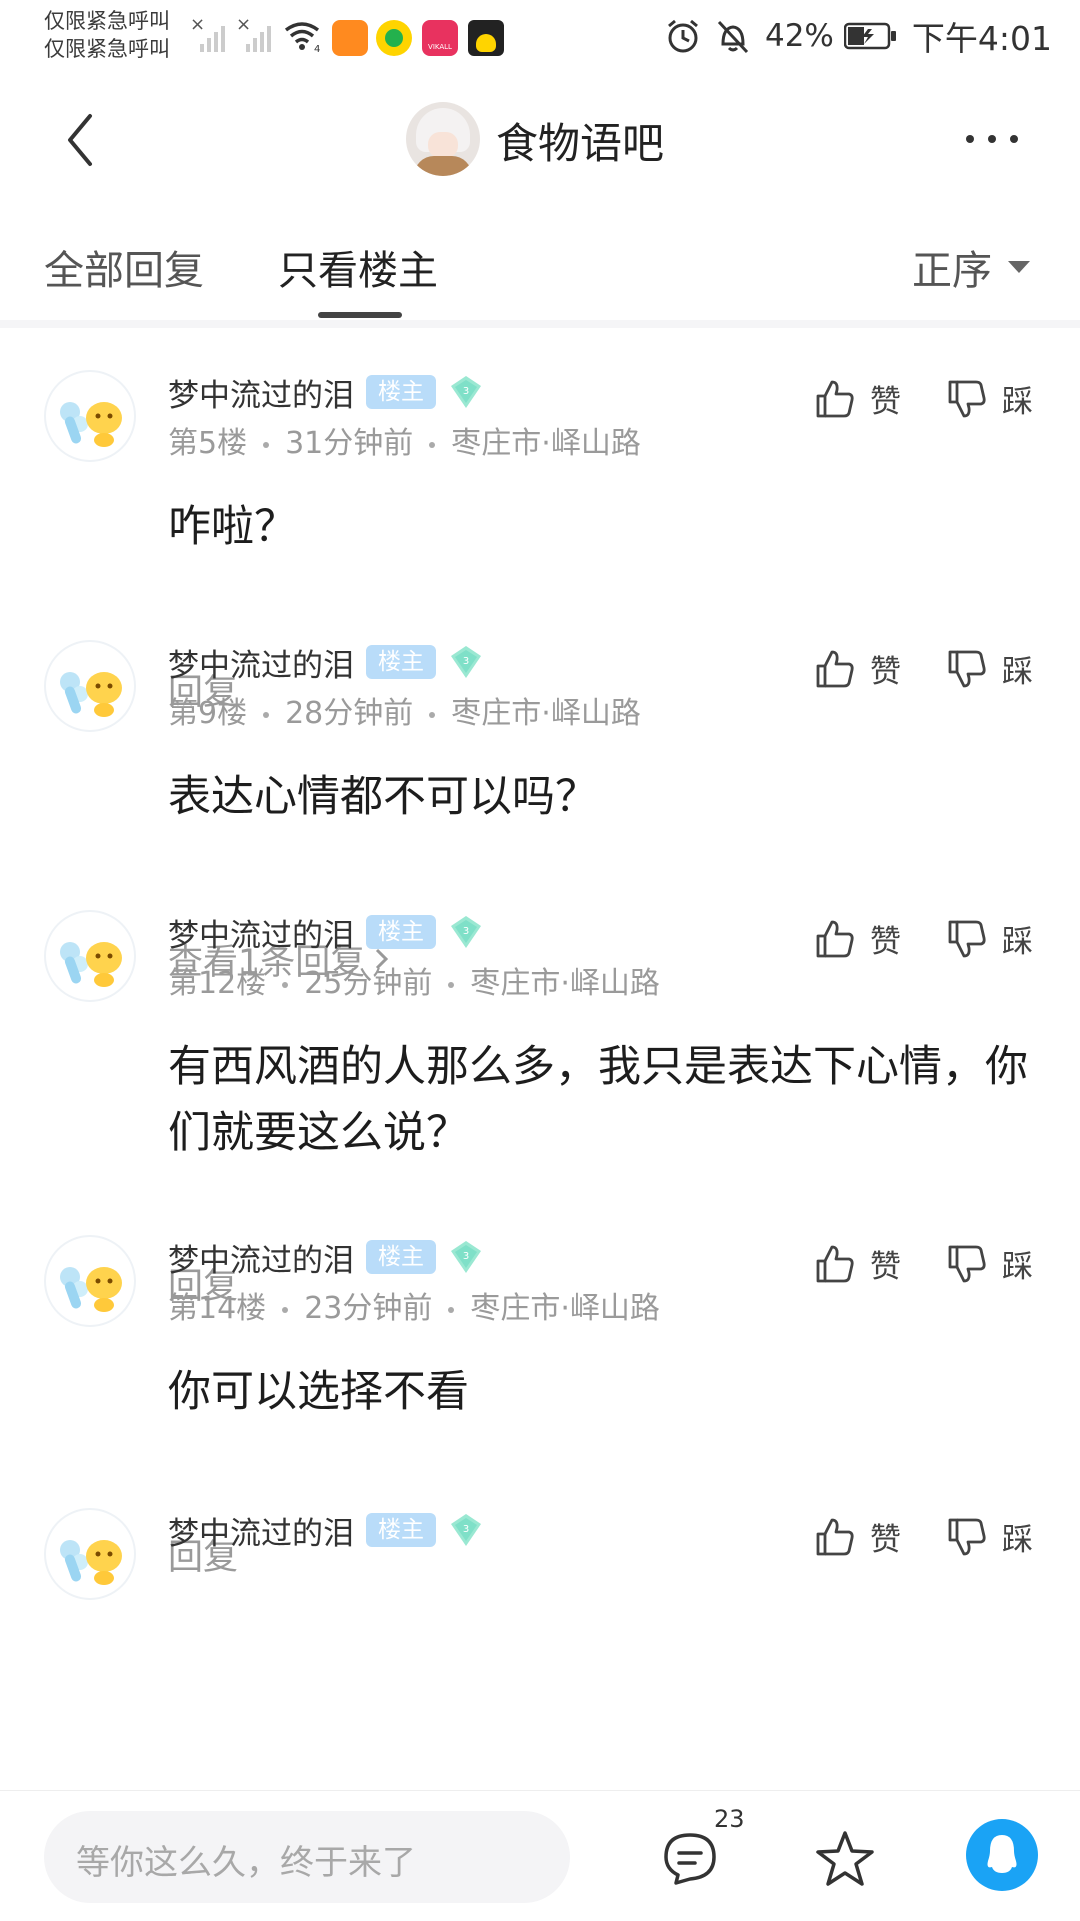 The height and width of the screenshot is (1921, 1080). What do you see at coordinates (253, 34) in the screenshot?
I see `signal-no-sim-icon-2: ×` at bounding box center [253, 34].